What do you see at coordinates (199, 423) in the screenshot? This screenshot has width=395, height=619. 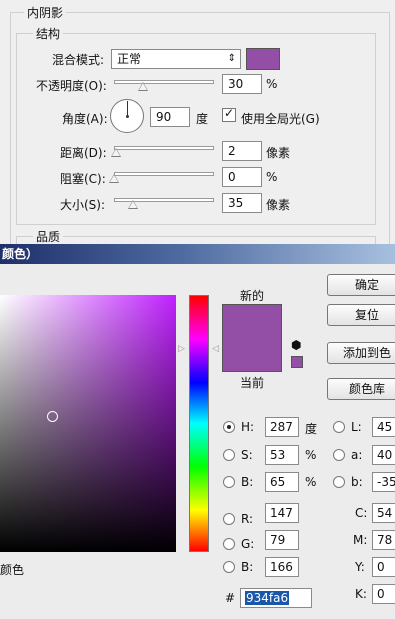 I see `hue-slider` at bounding box center [199, 423].